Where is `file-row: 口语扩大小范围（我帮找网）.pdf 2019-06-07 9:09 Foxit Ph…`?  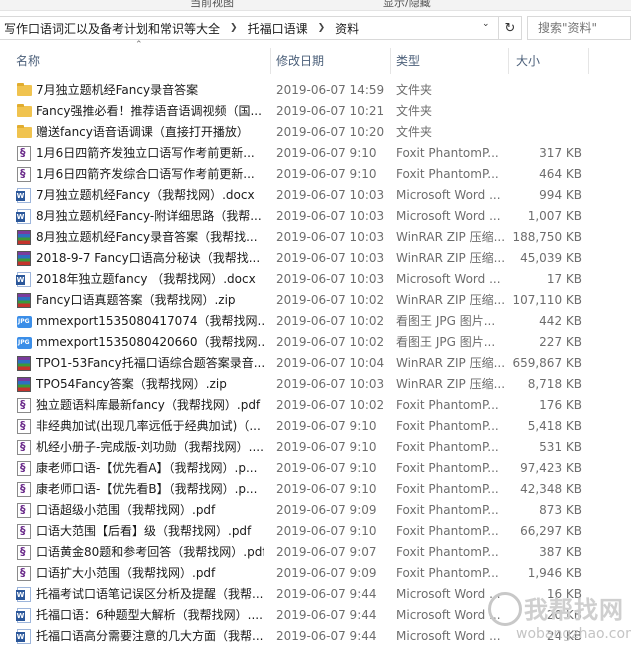 file-row: 口语扩大小范围（我帮找网）.pdf 2019-06-07 9:09 Foxit Ph… is located at coordinates (315, 573).